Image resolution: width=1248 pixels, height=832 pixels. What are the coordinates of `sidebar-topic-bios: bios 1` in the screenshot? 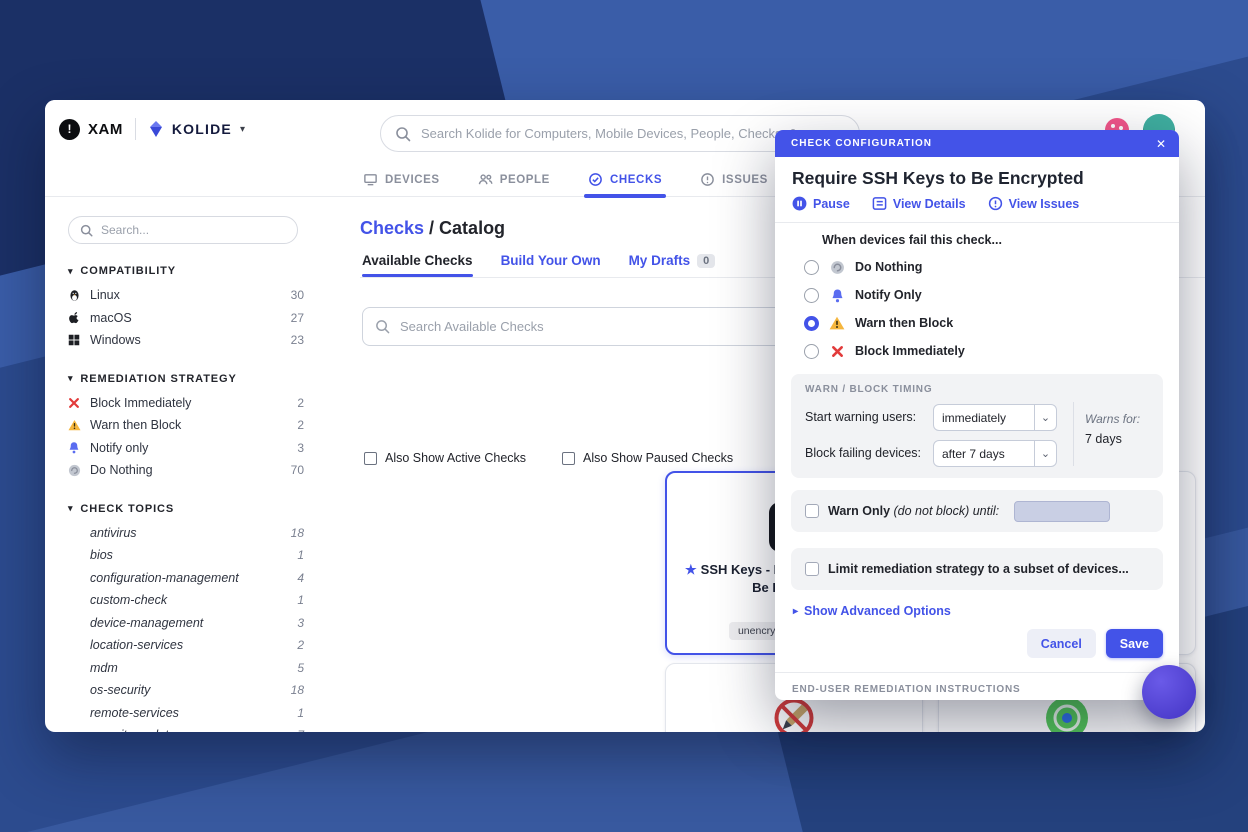 It's located at (186, 555).